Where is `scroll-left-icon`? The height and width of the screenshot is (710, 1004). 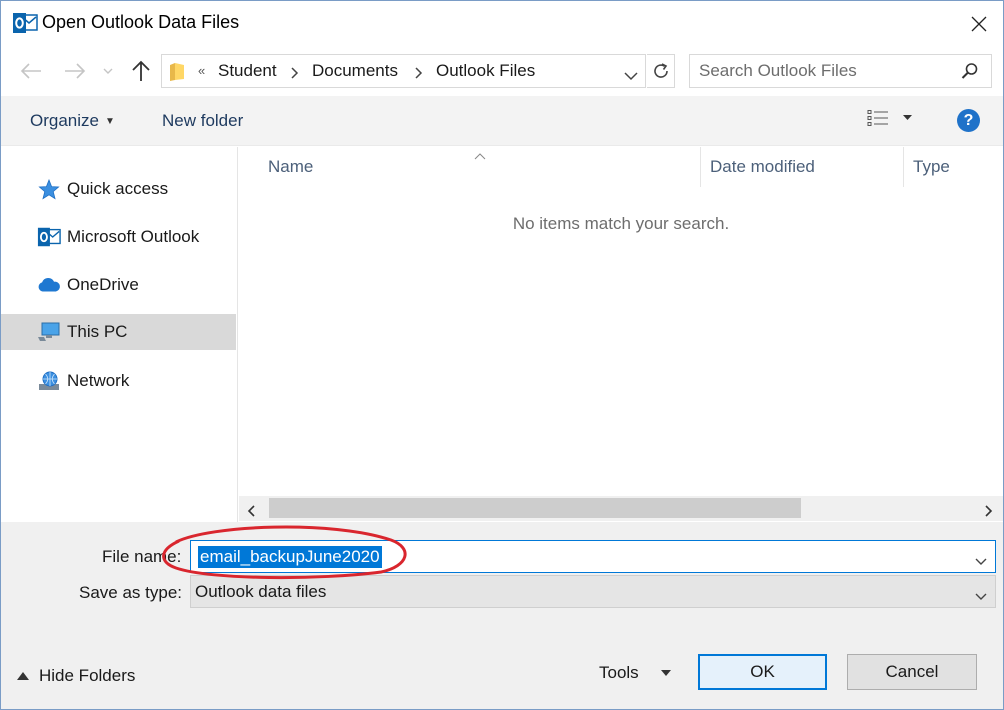 scroll-left-icon is located at coordinates (251, 512).